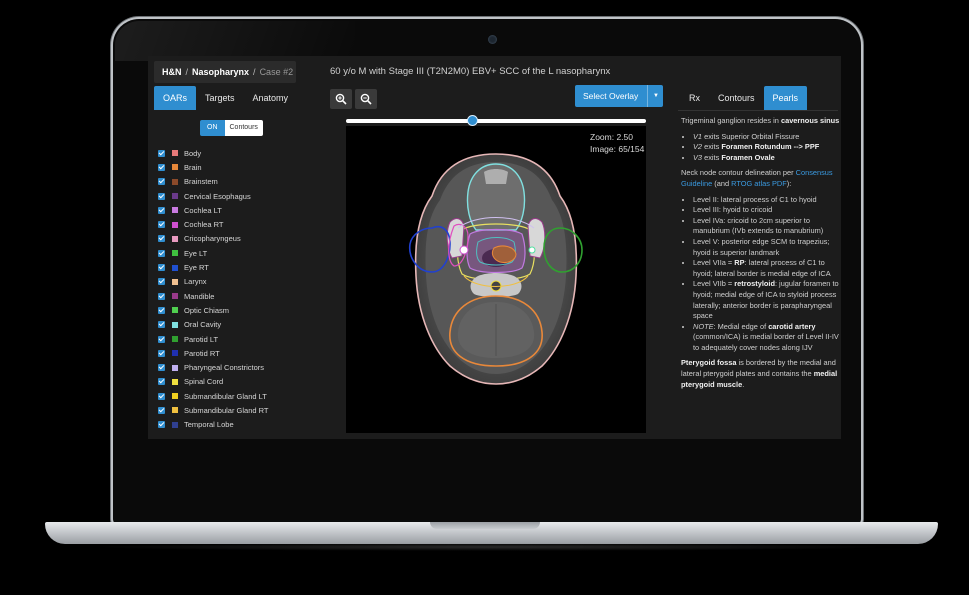  I want to click on contours-toggle: ON Contours, so click(231, 128).